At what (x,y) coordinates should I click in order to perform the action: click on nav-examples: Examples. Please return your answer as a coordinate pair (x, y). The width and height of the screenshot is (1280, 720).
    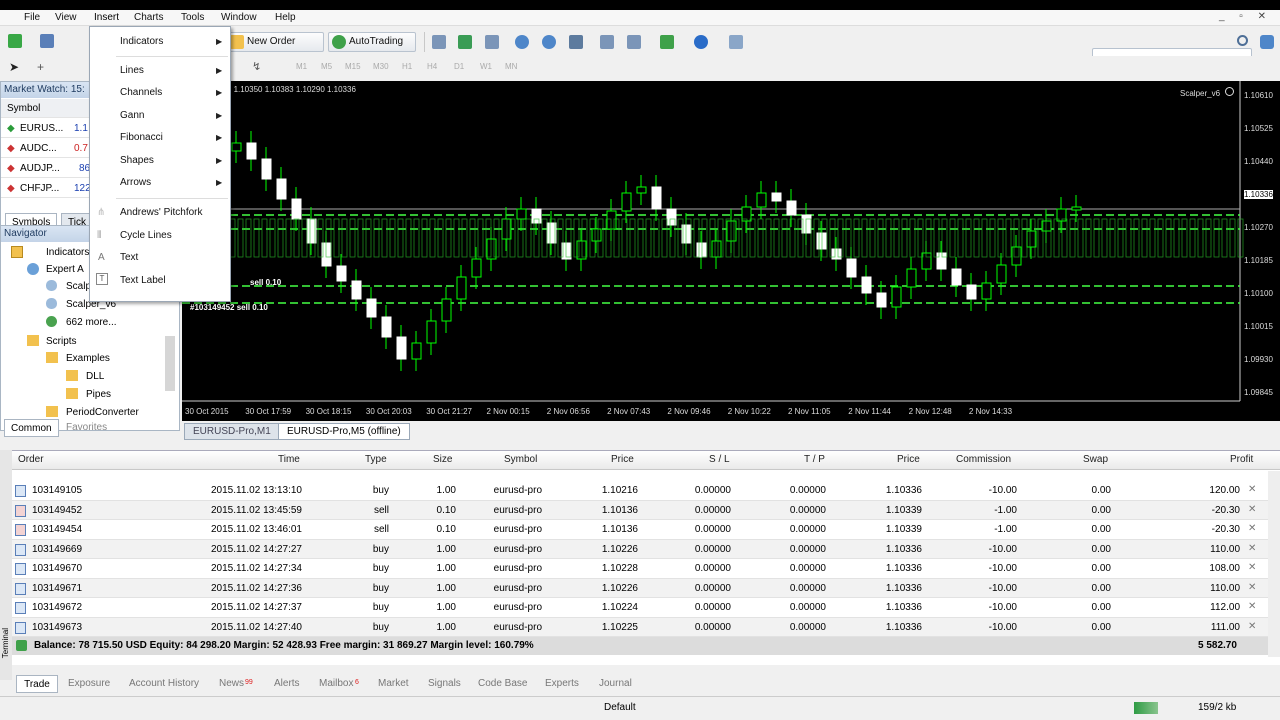
    Looking at the image, I should click on (88, 358).